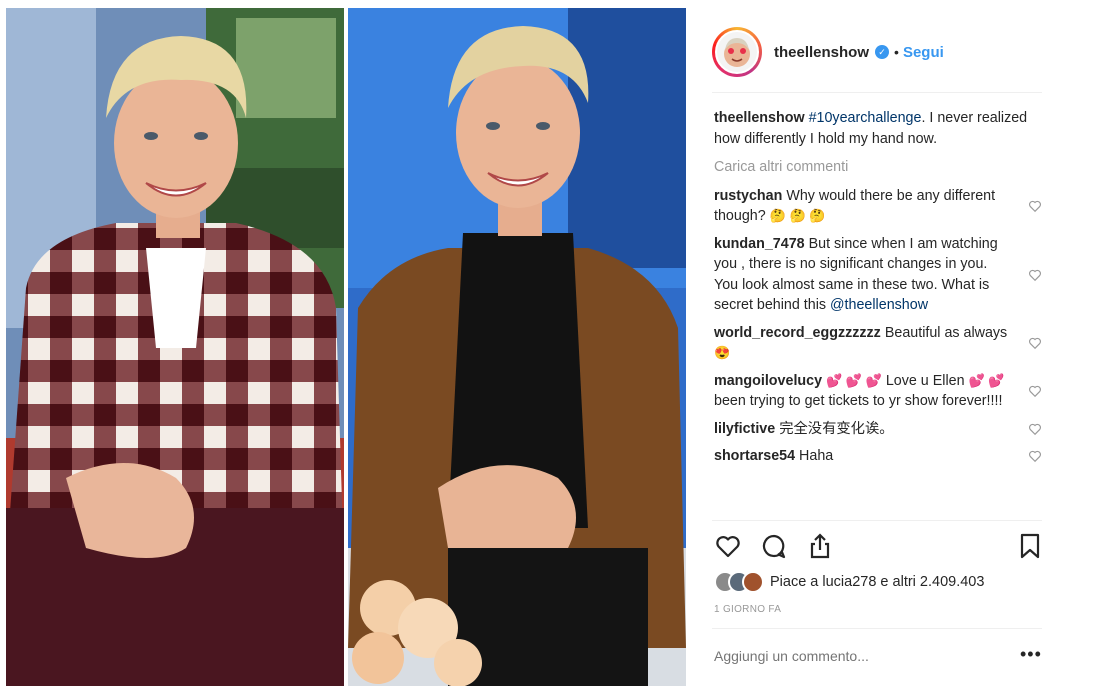  What do you see at coordinates (878, 456) in the screenshot?
I see `comment-item: shortarse54 Haha` at bounding box center [878, 456].